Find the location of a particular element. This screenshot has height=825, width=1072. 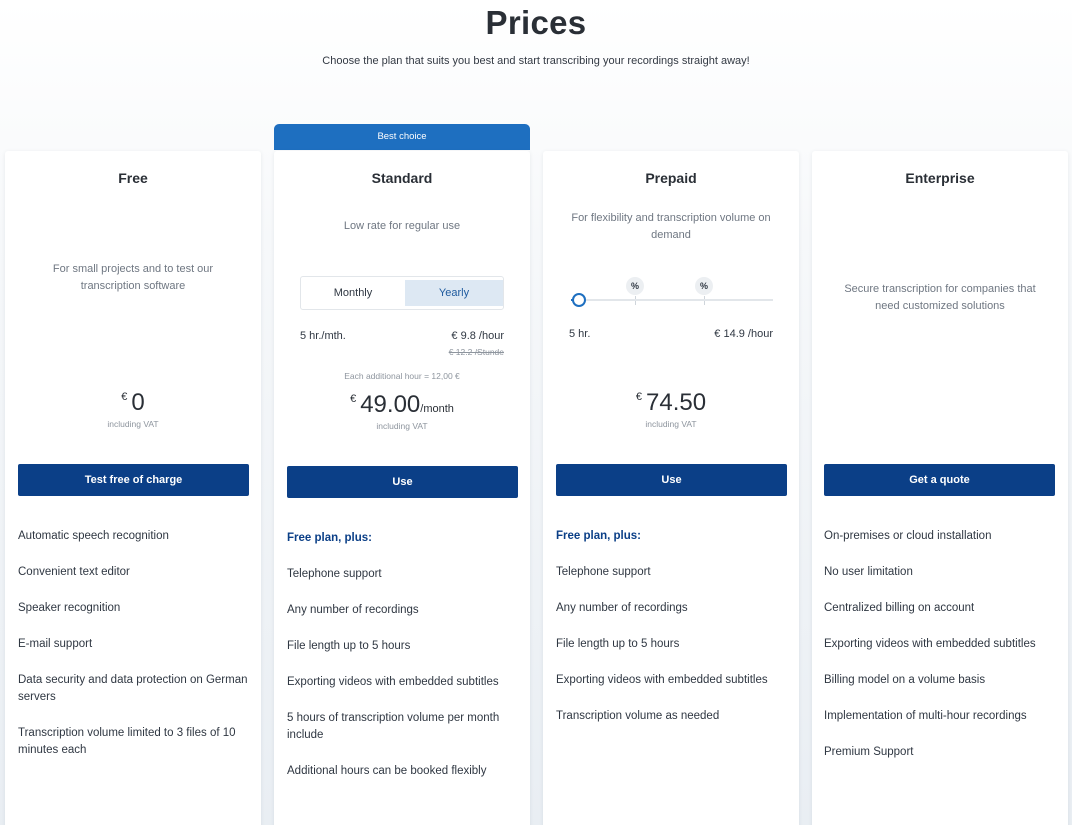

list-item: Billing model on a volume basis is located at coordinates (905, 680).